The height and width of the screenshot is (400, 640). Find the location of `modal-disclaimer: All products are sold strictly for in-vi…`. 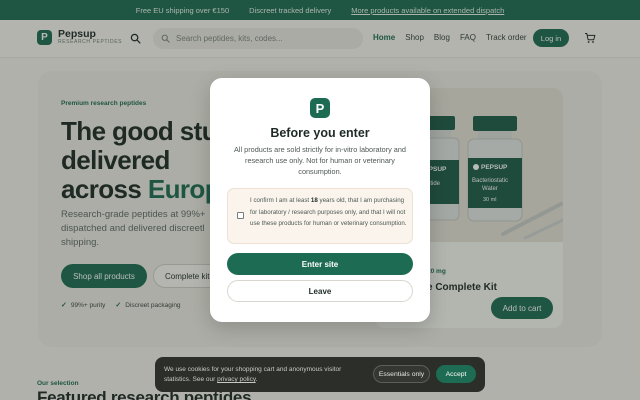

modal-disclaimer: All products are sold strictly for in-vi… is located at coordinates (320, 160).